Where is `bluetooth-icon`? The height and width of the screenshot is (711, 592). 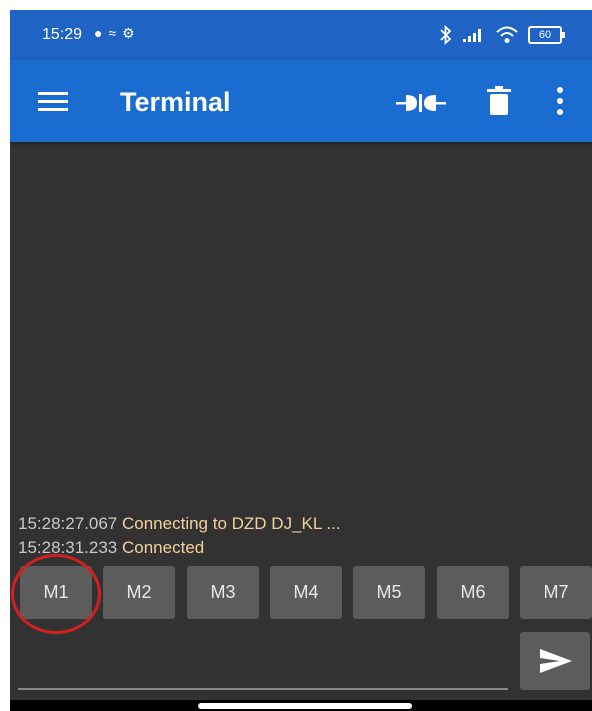 bluetooth-icon is located at coordinates (446, 35).